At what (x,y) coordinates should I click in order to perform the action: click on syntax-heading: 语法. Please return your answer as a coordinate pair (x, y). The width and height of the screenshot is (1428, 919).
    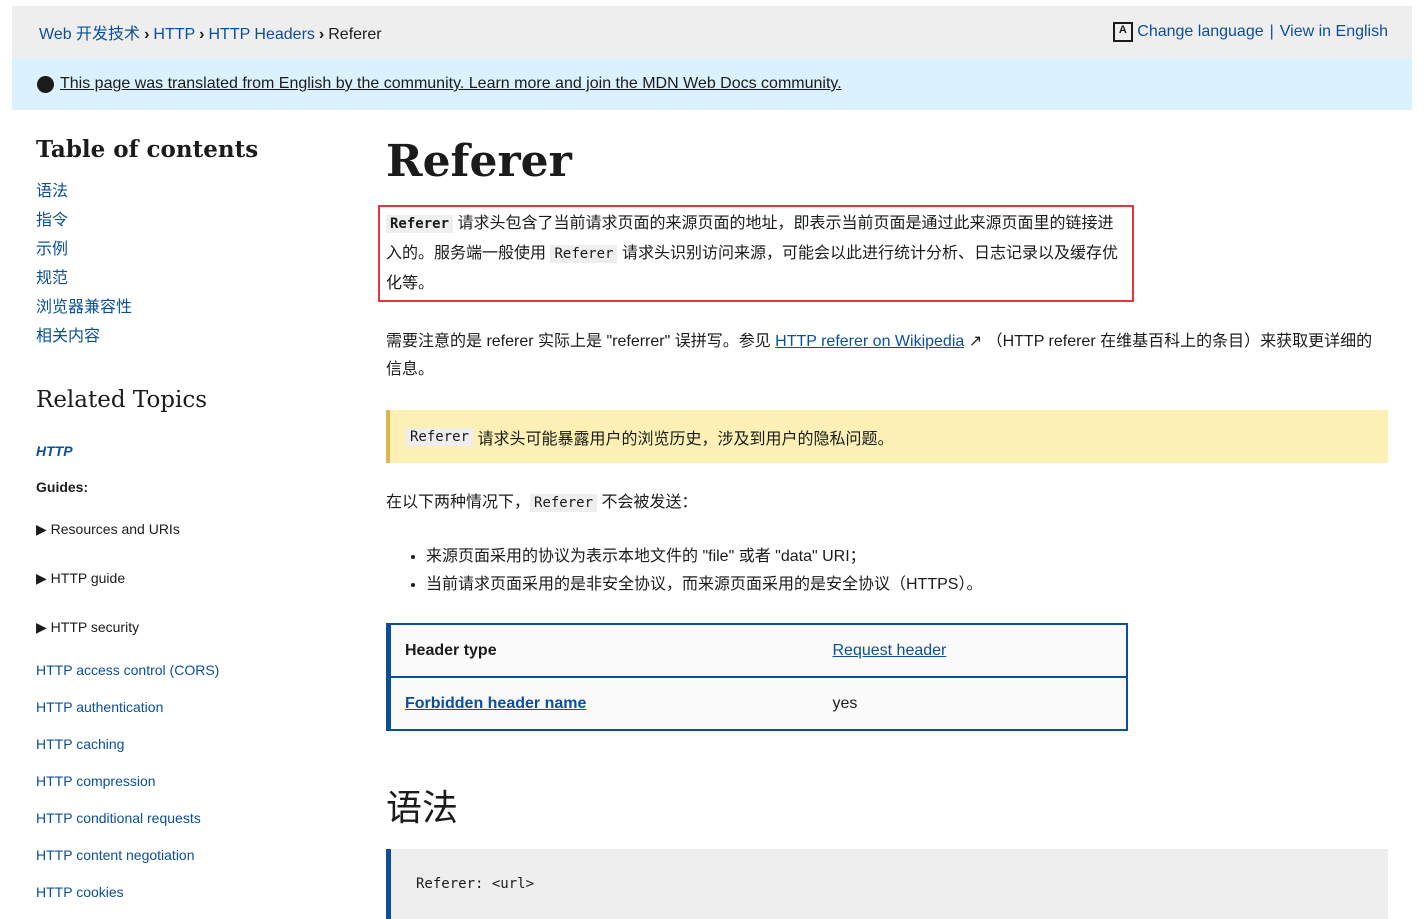
    Looking at the image, I should click on (422, 808).